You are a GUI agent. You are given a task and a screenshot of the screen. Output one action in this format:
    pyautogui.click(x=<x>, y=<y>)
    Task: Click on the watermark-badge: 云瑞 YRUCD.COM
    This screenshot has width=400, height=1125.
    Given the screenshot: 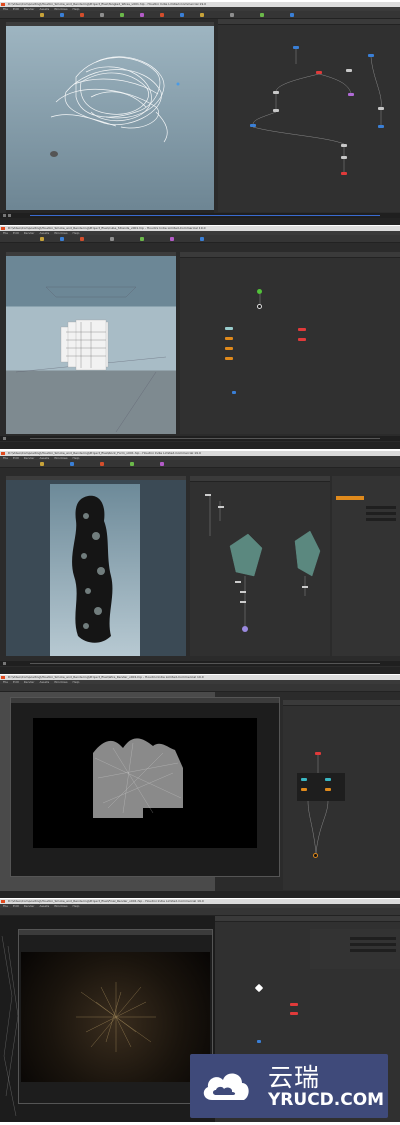 What is the action you would take?
    pyautogui.click(x=289, y=1086)
    